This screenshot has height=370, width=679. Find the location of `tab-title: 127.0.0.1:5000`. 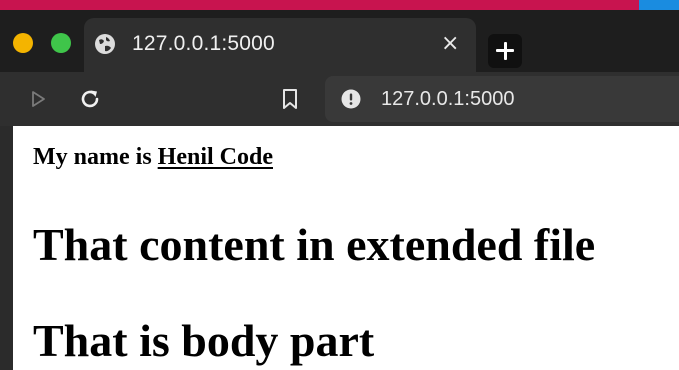

tab-title: 127.0.0.1:5000 is located at coordinates (203, 43).